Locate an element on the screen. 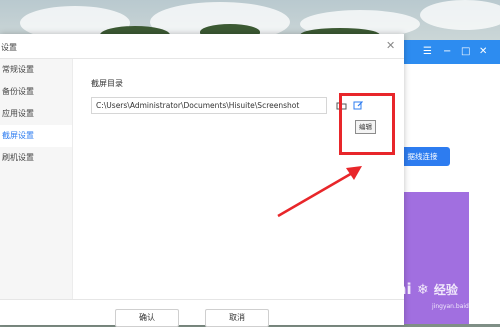  watermark-text: Bai is located at coordinates (398, 289).